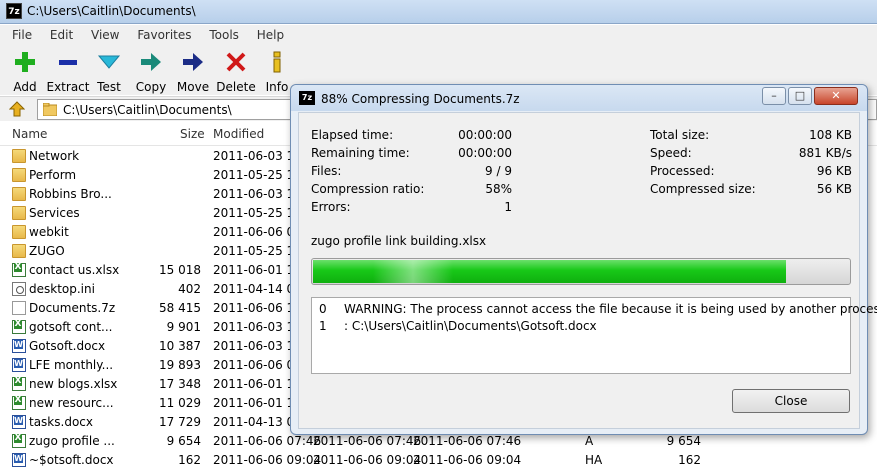  Describe the element at coordinates (238, 134) in the screenshot. I see `column-modified: Modified` at that location.